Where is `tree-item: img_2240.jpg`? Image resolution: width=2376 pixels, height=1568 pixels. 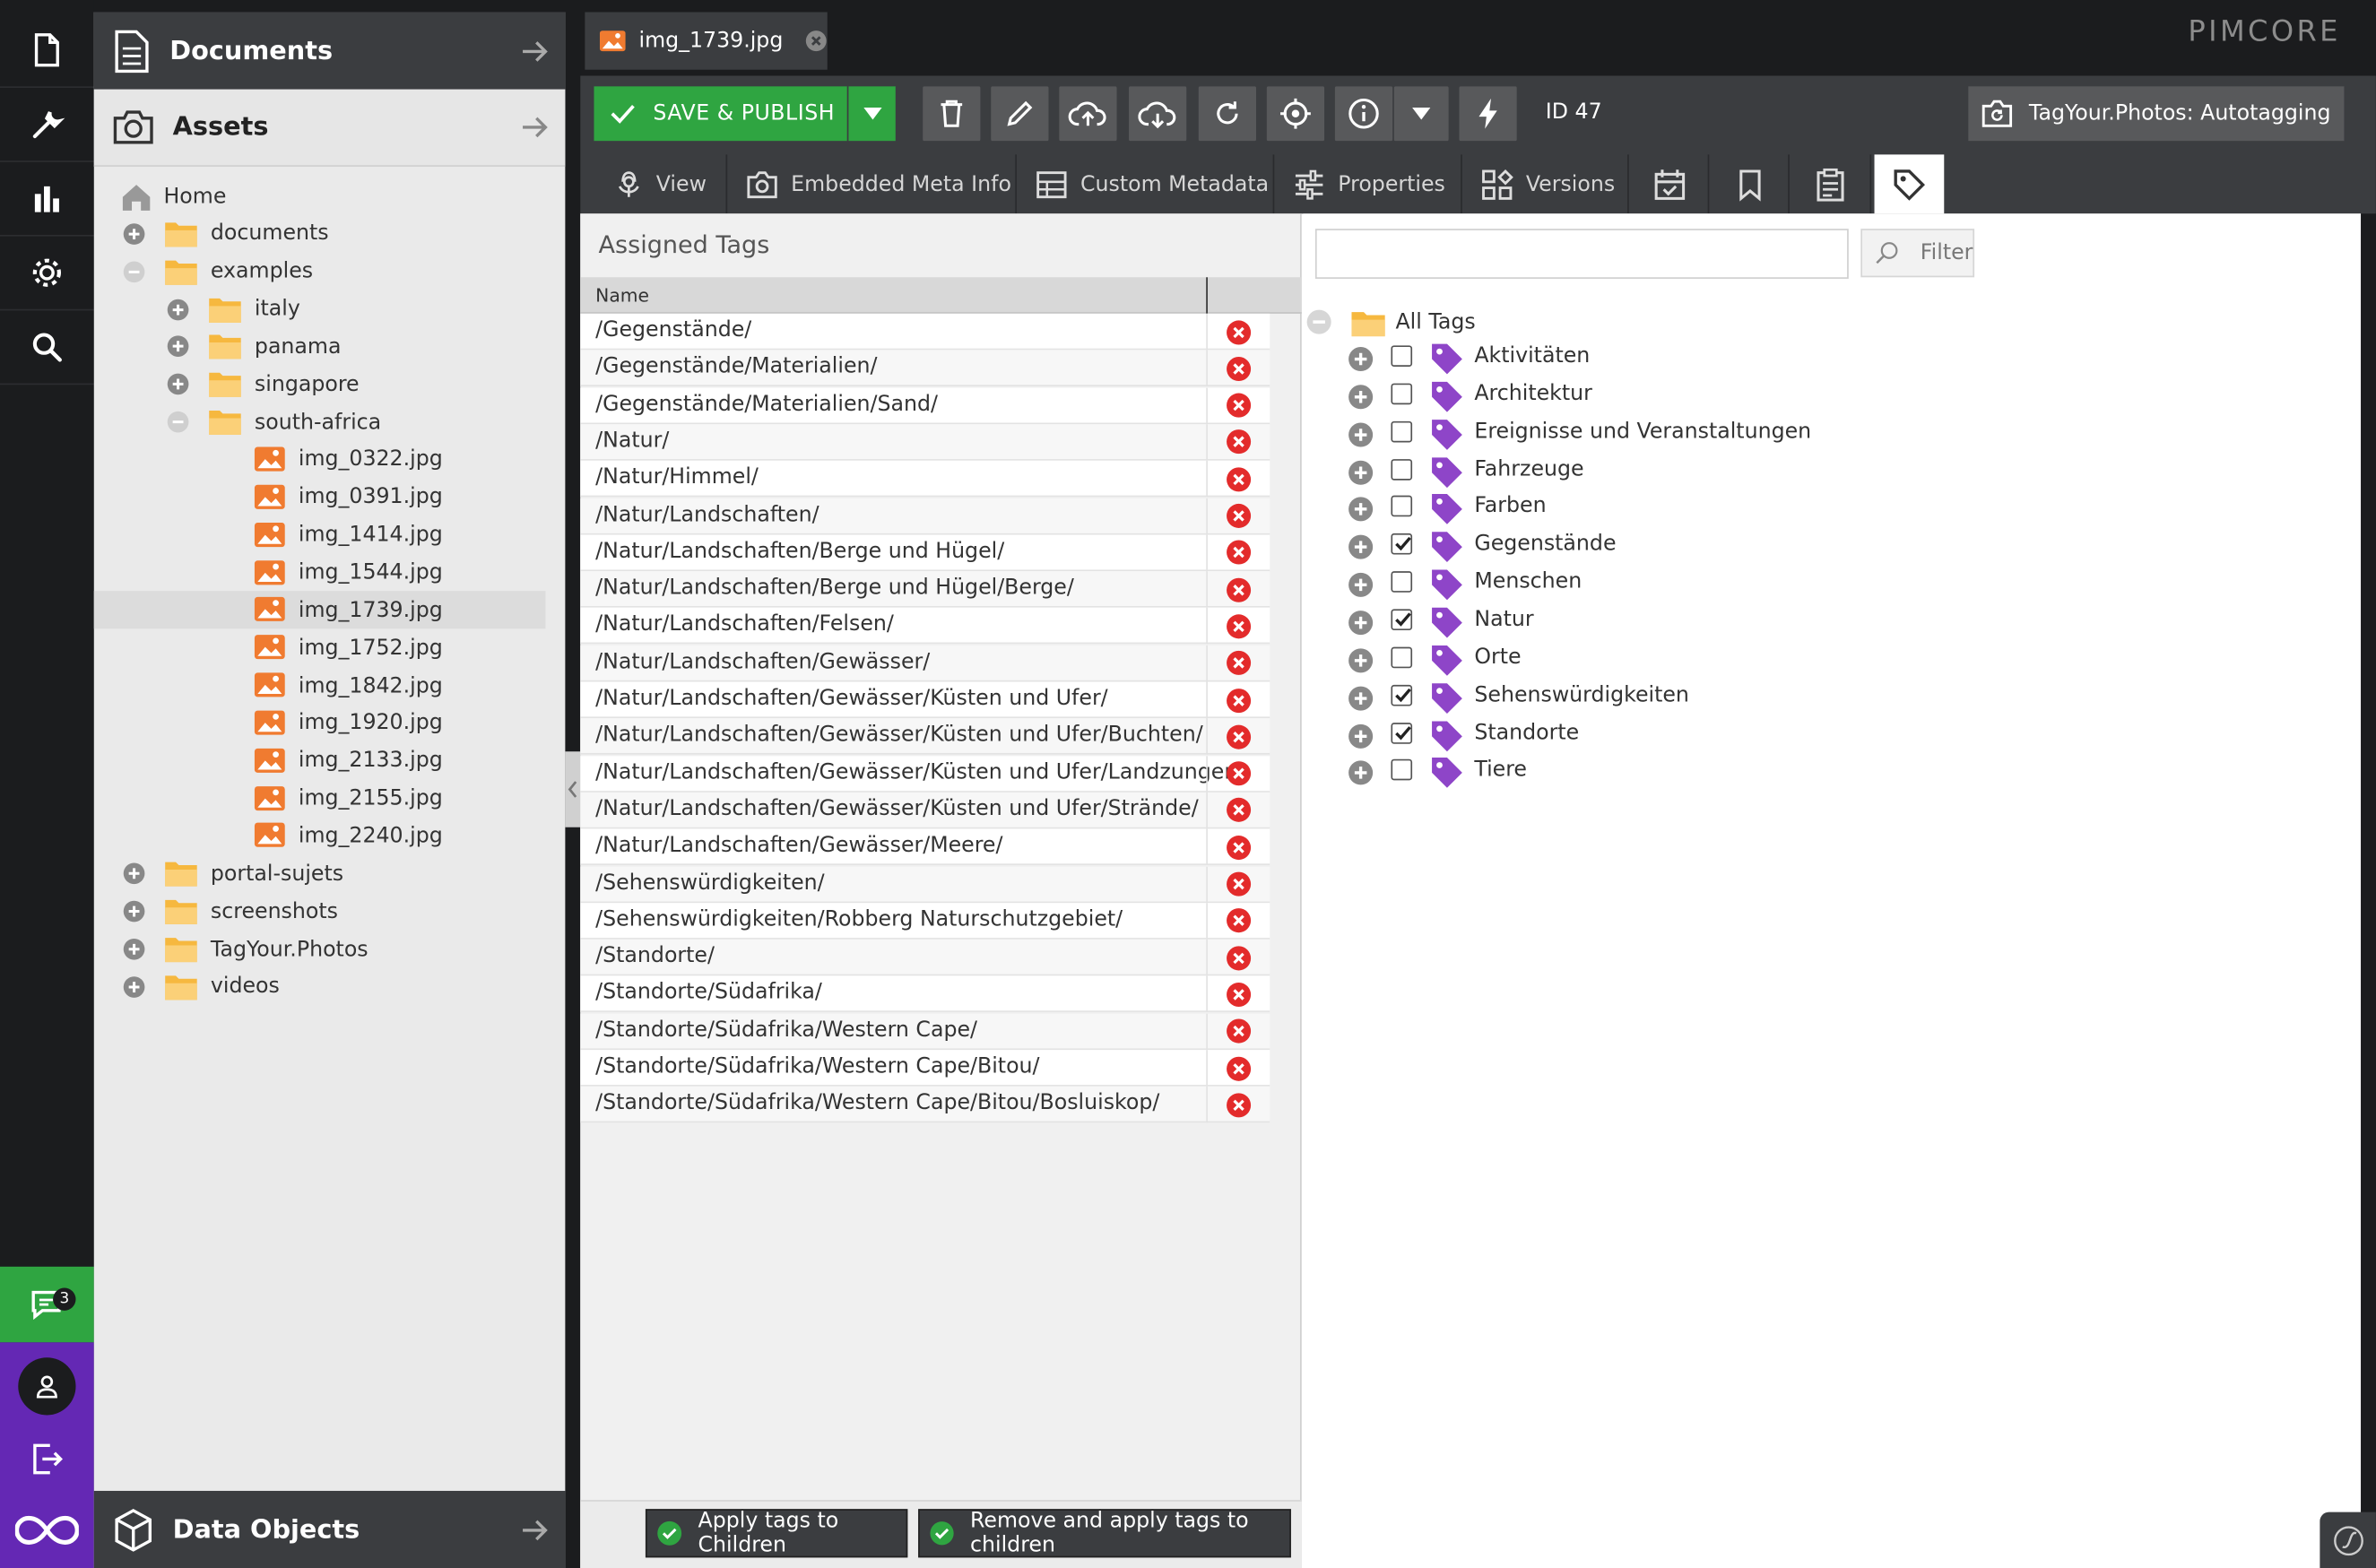
tree-item: img_2240.jpg is located at coordinates (320, 836).